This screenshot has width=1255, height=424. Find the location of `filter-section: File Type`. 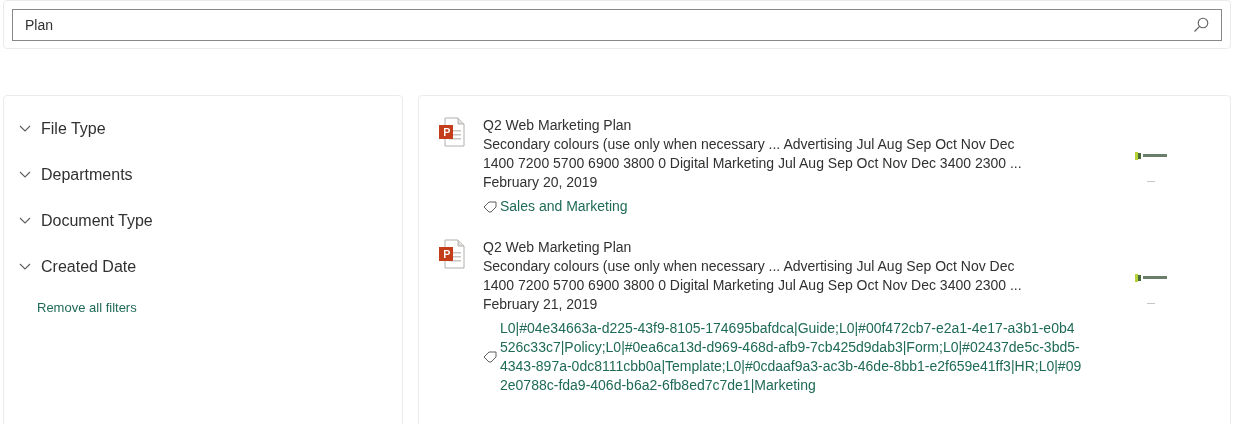

filter-section: File Type is located at coordinates (210, 129).